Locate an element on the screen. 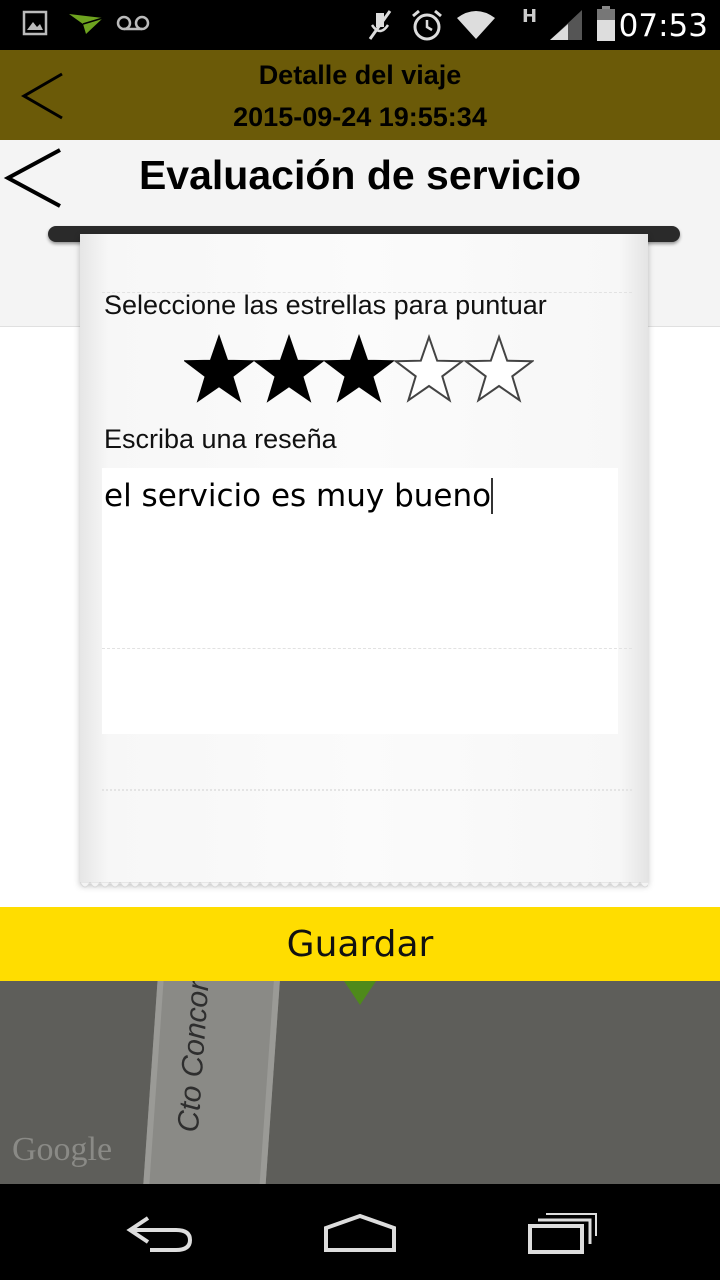  receipt-edge is located at coordinates (364, 885).